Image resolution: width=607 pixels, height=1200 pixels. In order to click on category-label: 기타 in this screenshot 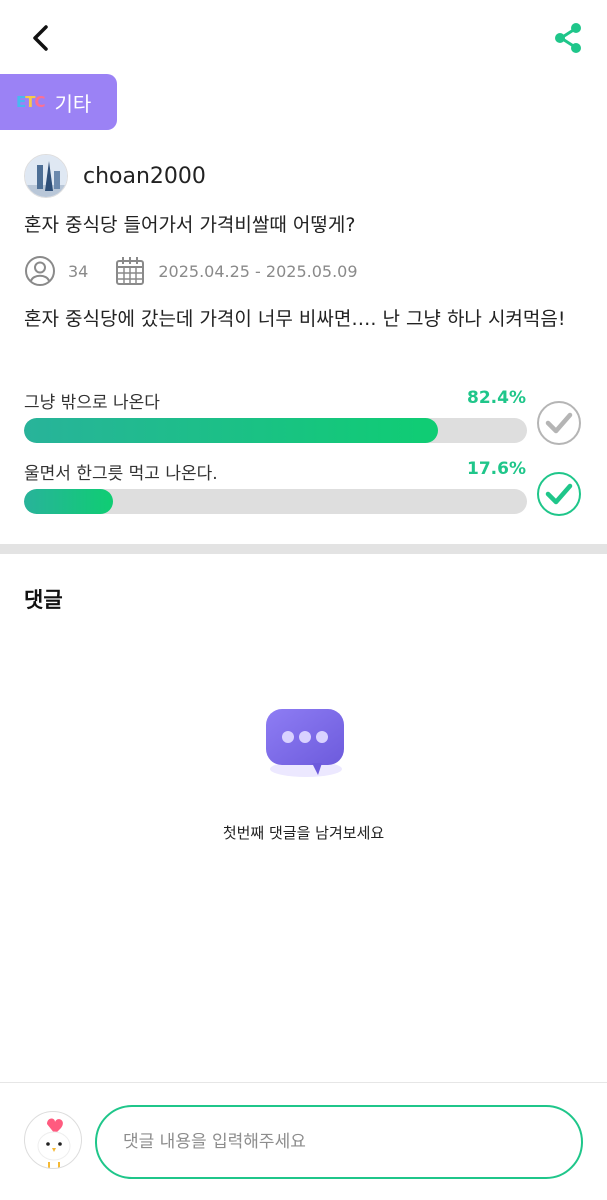, I will do `click(73, 103)`.